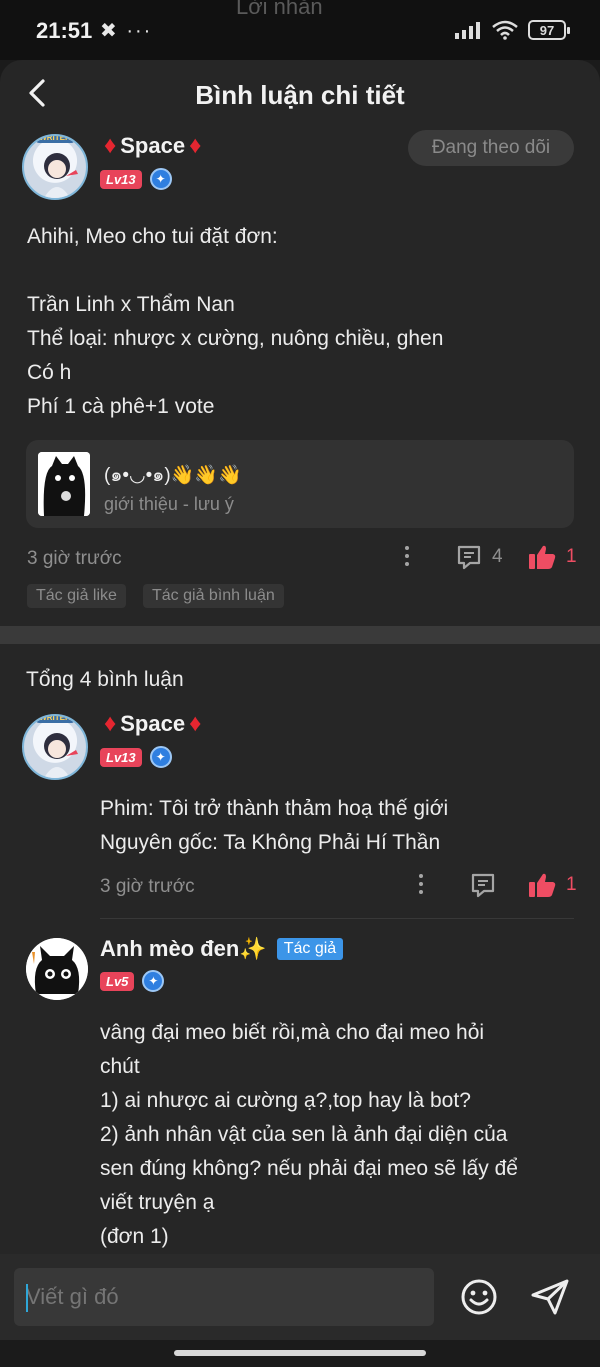 This screenshot has height=1367, width=600. I want to click on notification-icons: ✖ ···, so click(126, 31).